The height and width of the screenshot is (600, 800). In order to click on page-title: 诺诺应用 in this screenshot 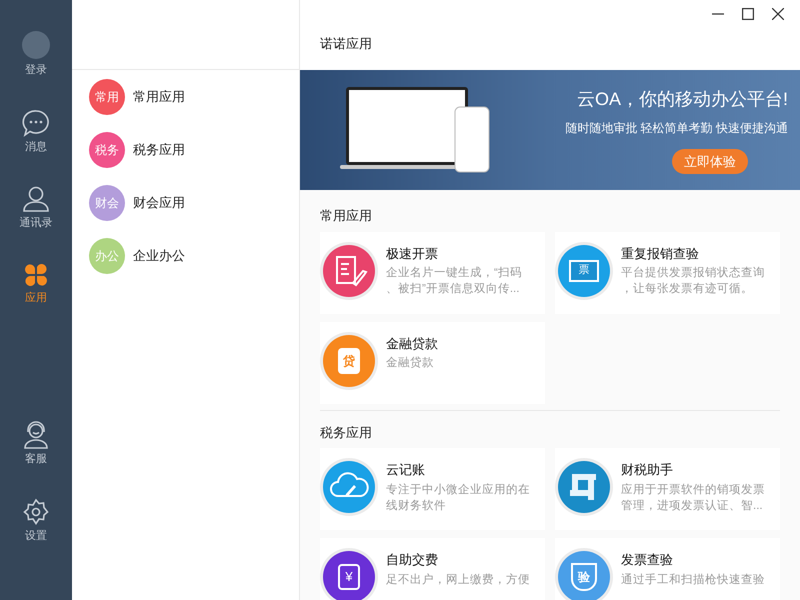, I will do `click(346, 44)`.